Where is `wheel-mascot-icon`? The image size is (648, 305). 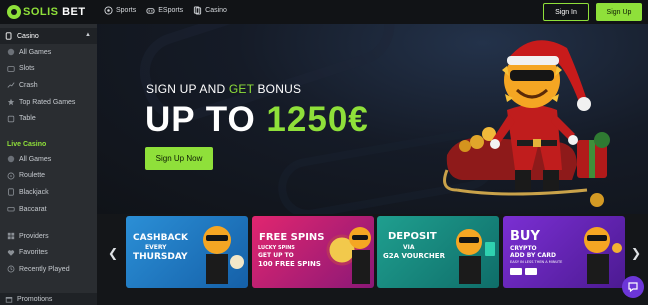 wheel-mascot-icon is located at coordinates (348, 255).